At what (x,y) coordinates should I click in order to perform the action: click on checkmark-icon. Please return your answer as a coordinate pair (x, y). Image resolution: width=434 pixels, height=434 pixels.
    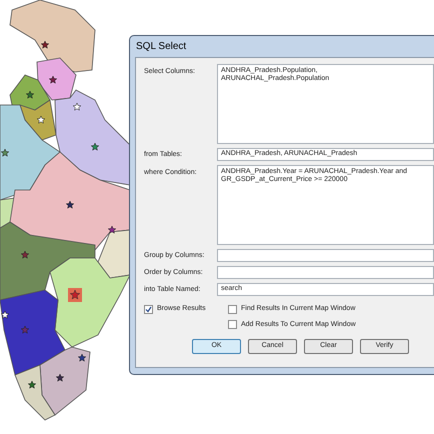
    Looking at the image, I should click on (148, 309).